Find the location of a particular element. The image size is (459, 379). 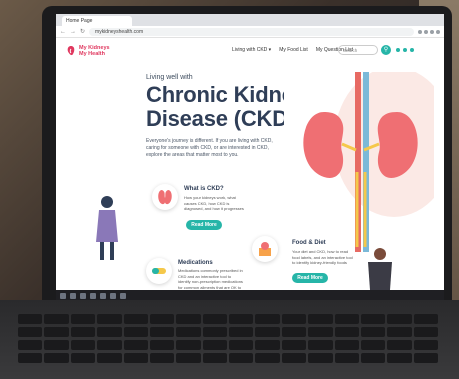

start-icon is located at coordinates (63, 296).